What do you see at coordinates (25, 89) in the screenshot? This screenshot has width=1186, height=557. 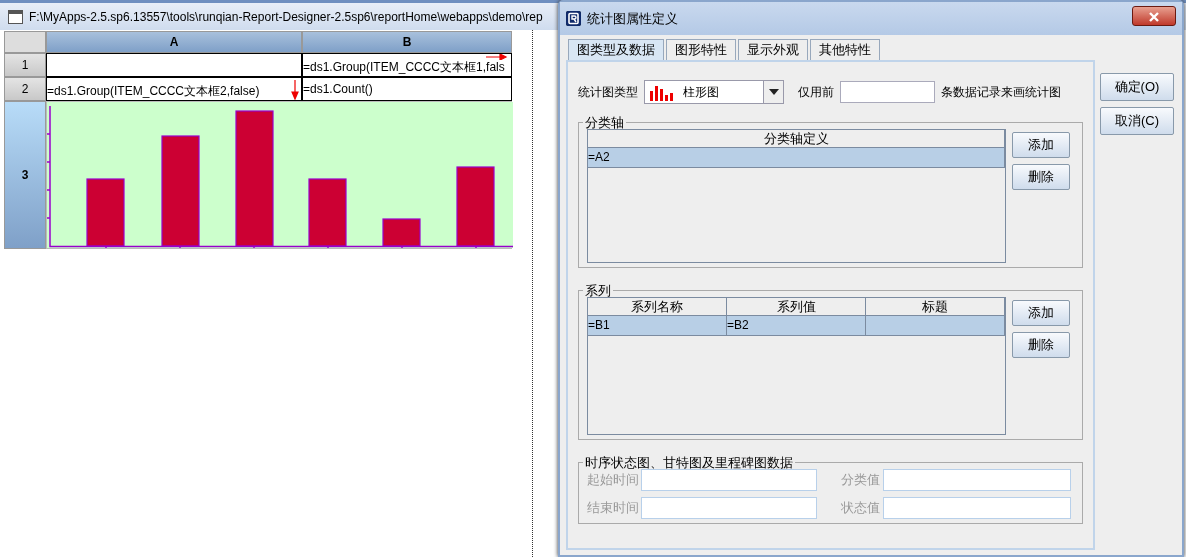 I see `row-header: 2` at bounding box center [25, 89].